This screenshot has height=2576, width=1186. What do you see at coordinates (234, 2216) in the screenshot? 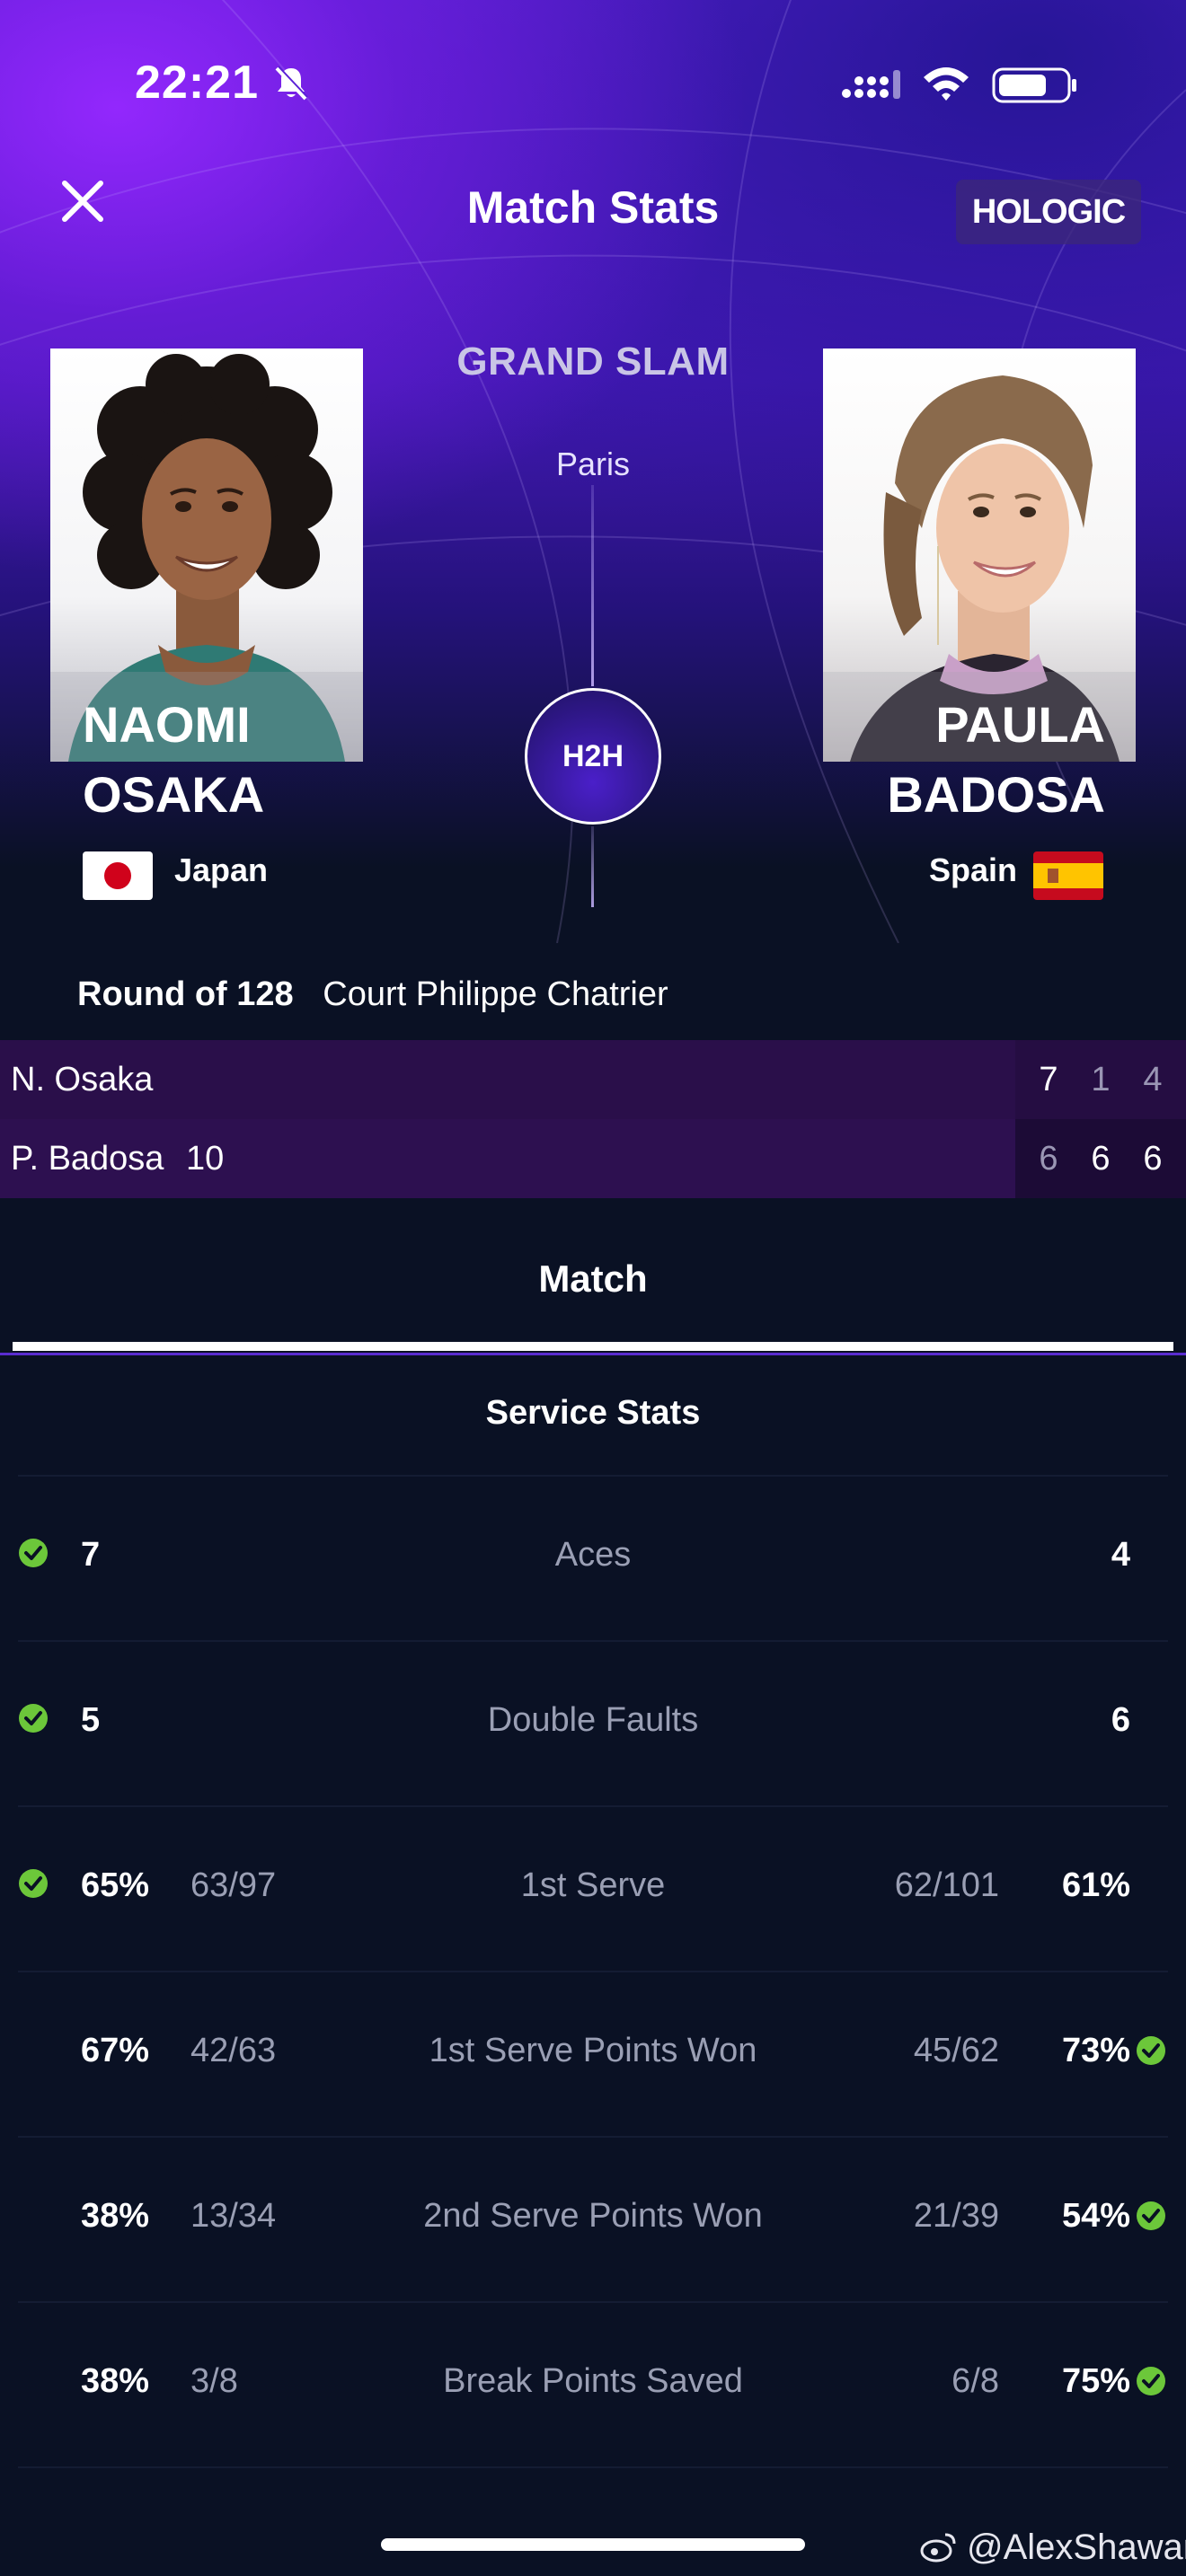
I see `player1-stat-fraction: 13/34` at bounding box center [234, 2216].